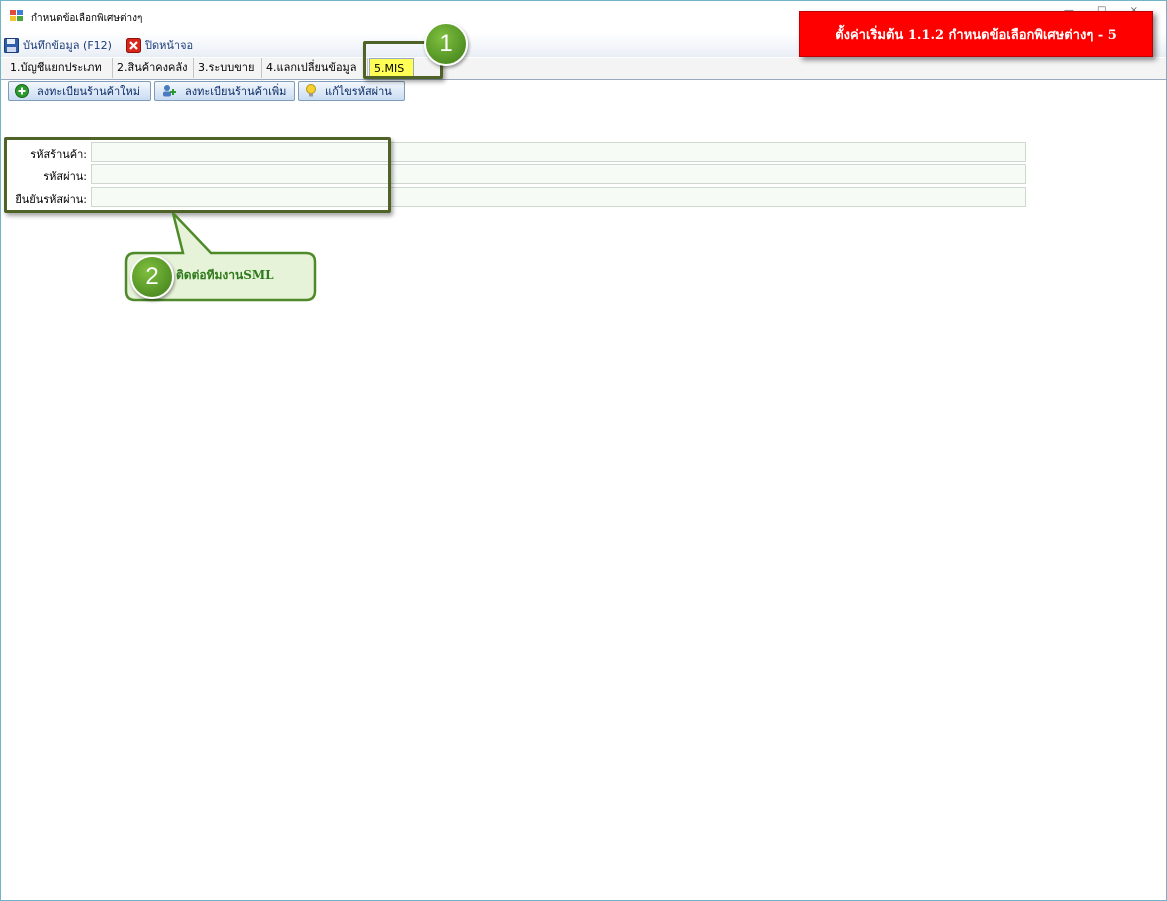  I want to click on close-screen-label: ปิดหน้าจอ, so click(169, 45).